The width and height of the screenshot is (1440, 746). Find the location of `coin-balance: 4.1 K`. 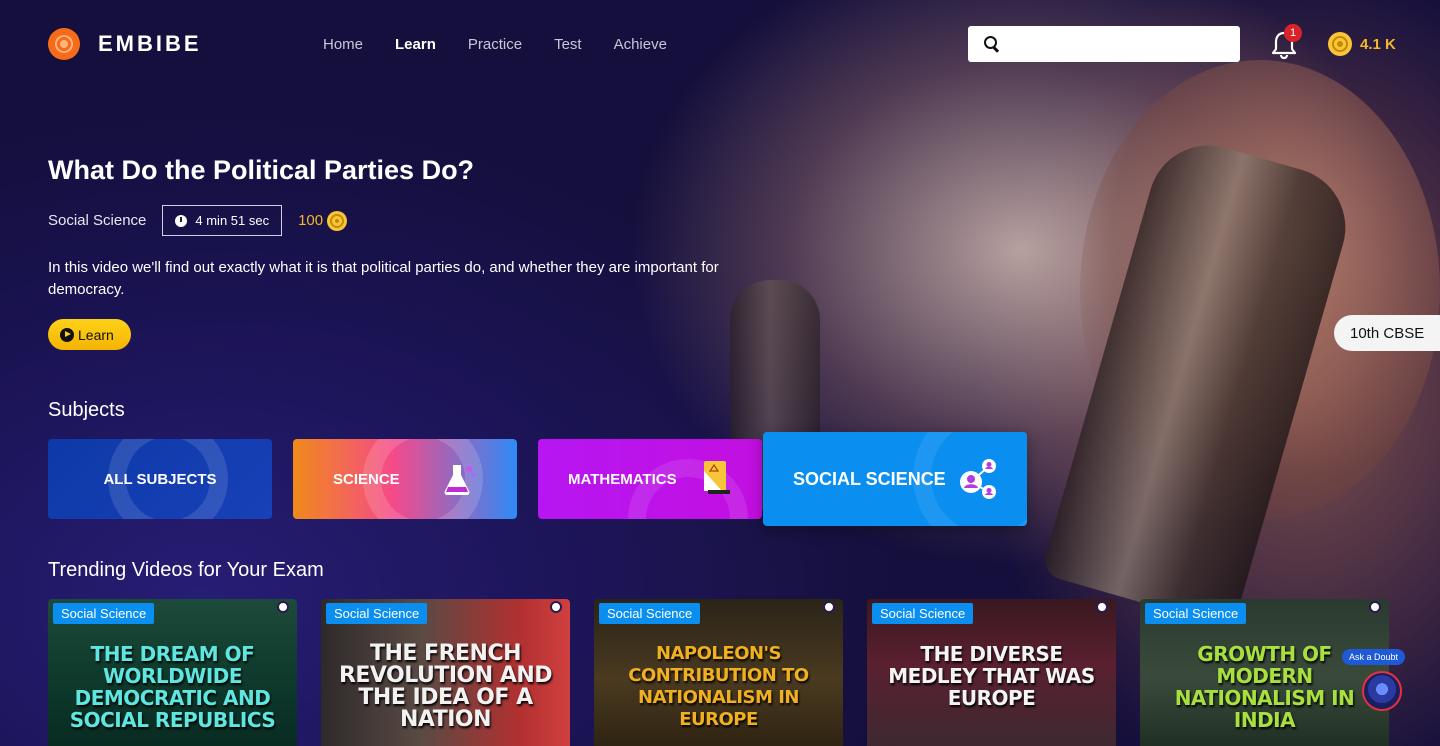

coin-balance: 4.1 K is located at coordinates (1362, 44).